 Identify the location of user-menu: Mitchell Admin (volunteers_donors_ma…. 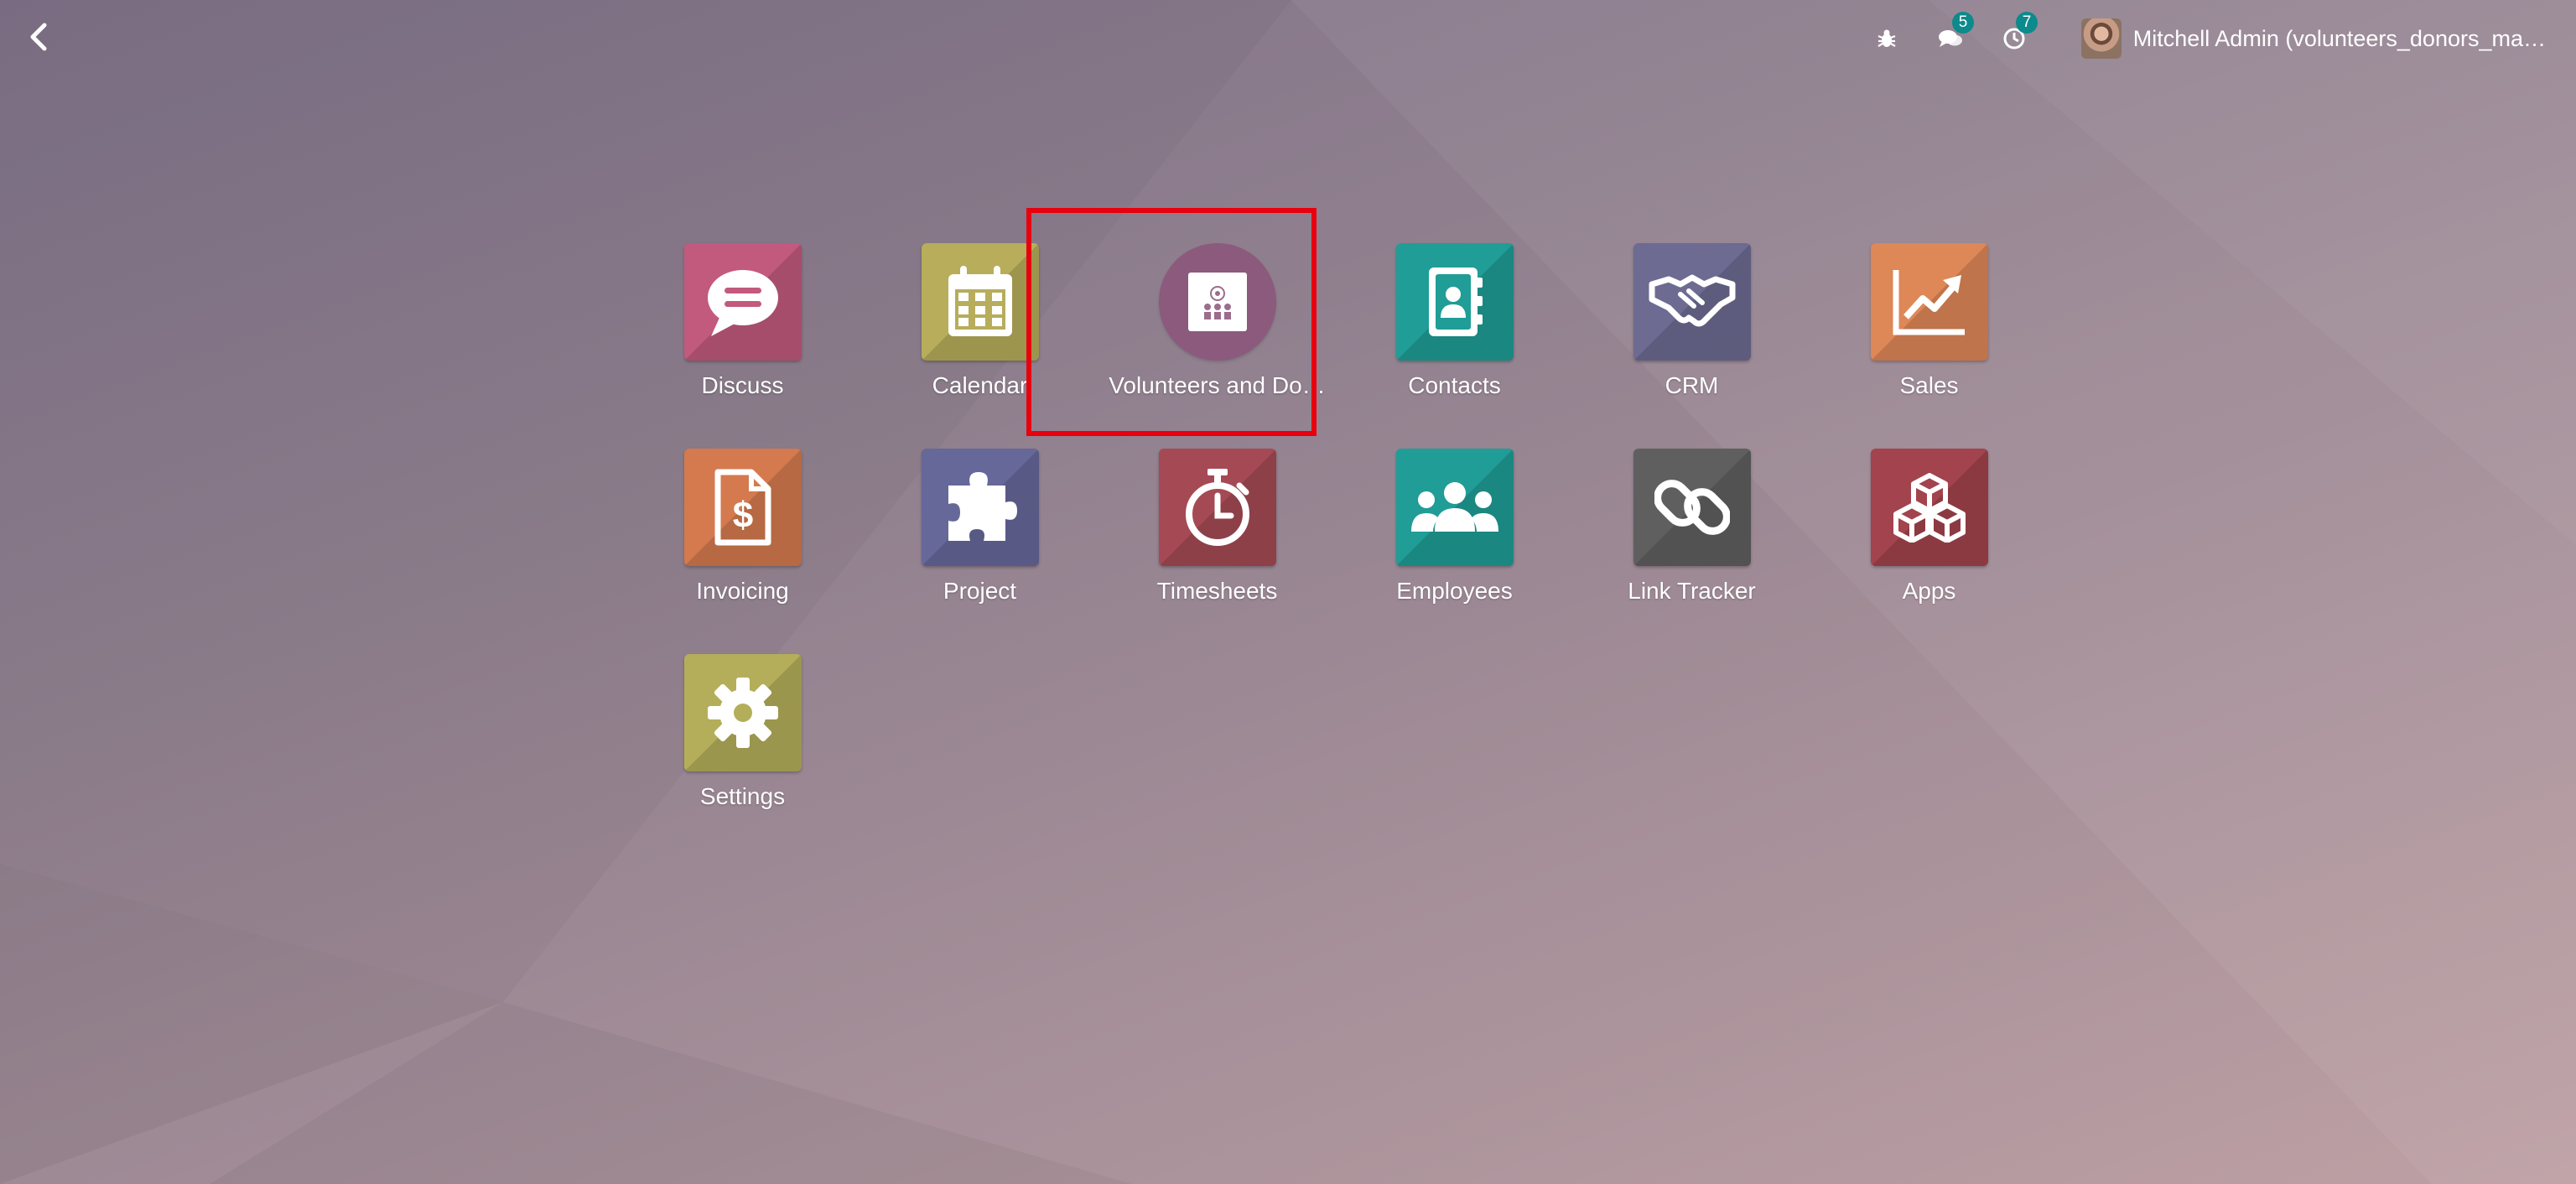
(2313, 38).